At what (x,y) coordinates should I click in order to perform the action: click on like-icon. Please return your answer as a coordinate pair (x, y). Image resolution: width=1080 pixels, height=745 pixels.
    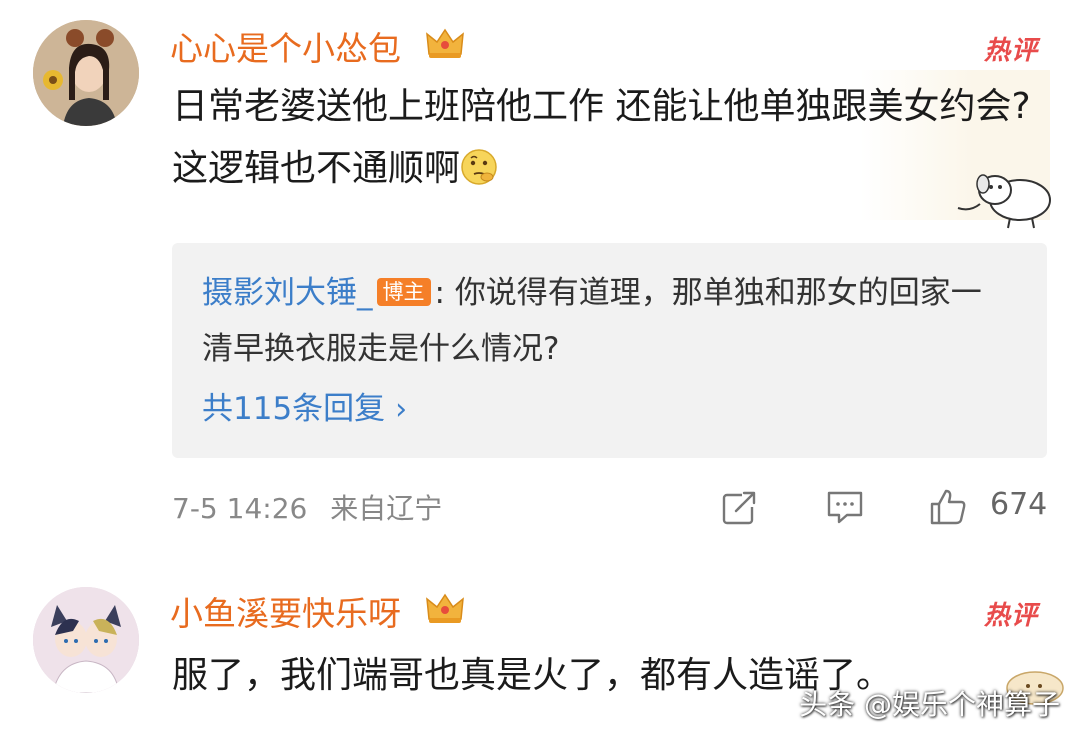
    Looking at the image, I should click on (948, 507).